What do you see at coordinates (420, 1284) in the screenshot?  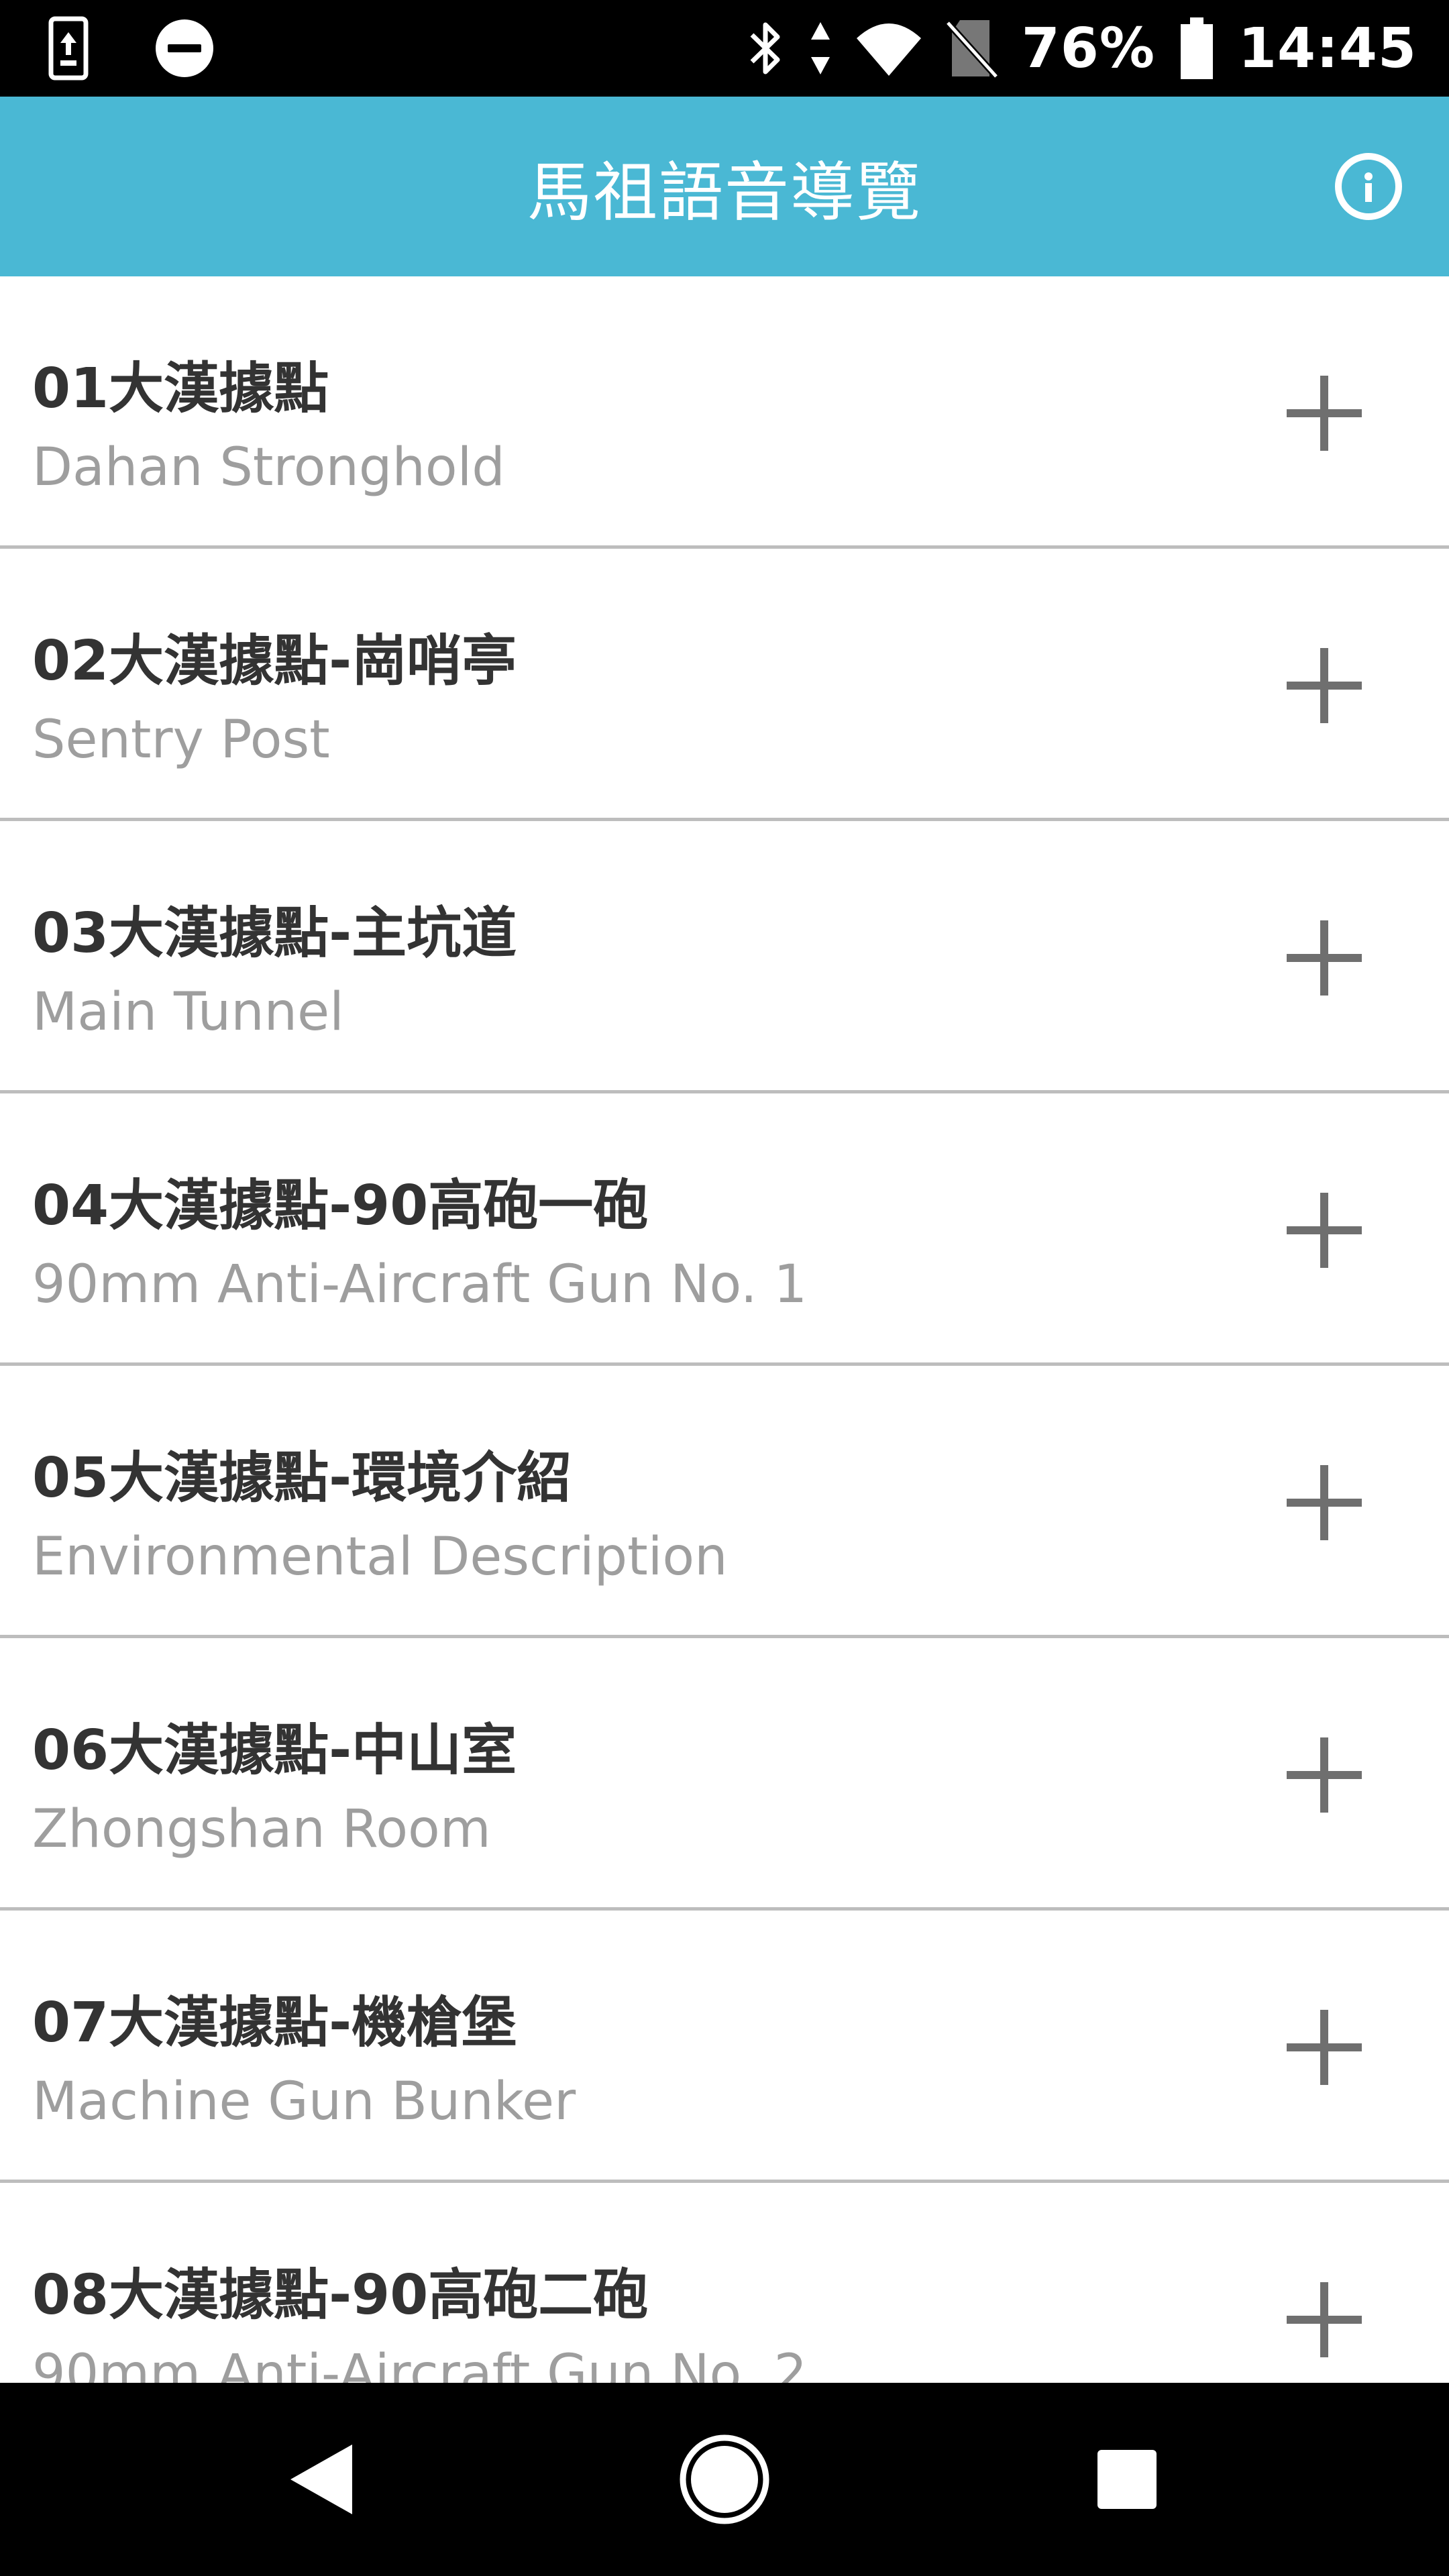 I see `item-subtitle: 90mm Anti-Aircraft Gun No. 1` at bounding box center [420, 1284].